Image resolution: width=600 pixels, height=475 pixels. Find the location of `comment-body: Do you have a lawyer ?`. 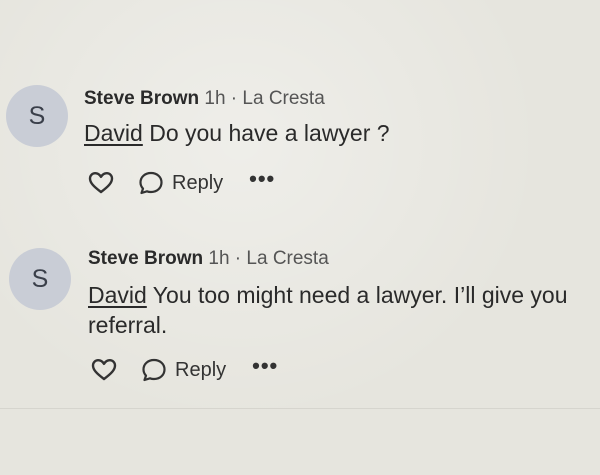

comment-body: Do you have a lawyer ? is located at coordinates (269, 133).